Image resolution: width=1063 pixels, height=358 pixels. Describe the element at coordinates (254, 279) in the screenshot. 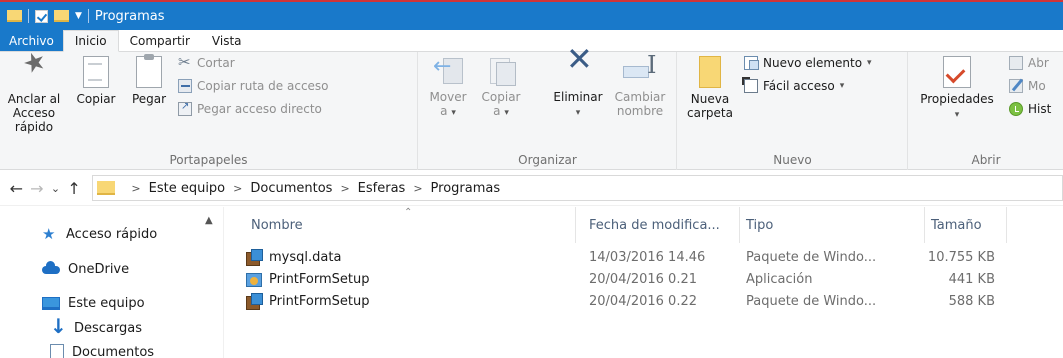

I see `setup-application-icon` at that location.